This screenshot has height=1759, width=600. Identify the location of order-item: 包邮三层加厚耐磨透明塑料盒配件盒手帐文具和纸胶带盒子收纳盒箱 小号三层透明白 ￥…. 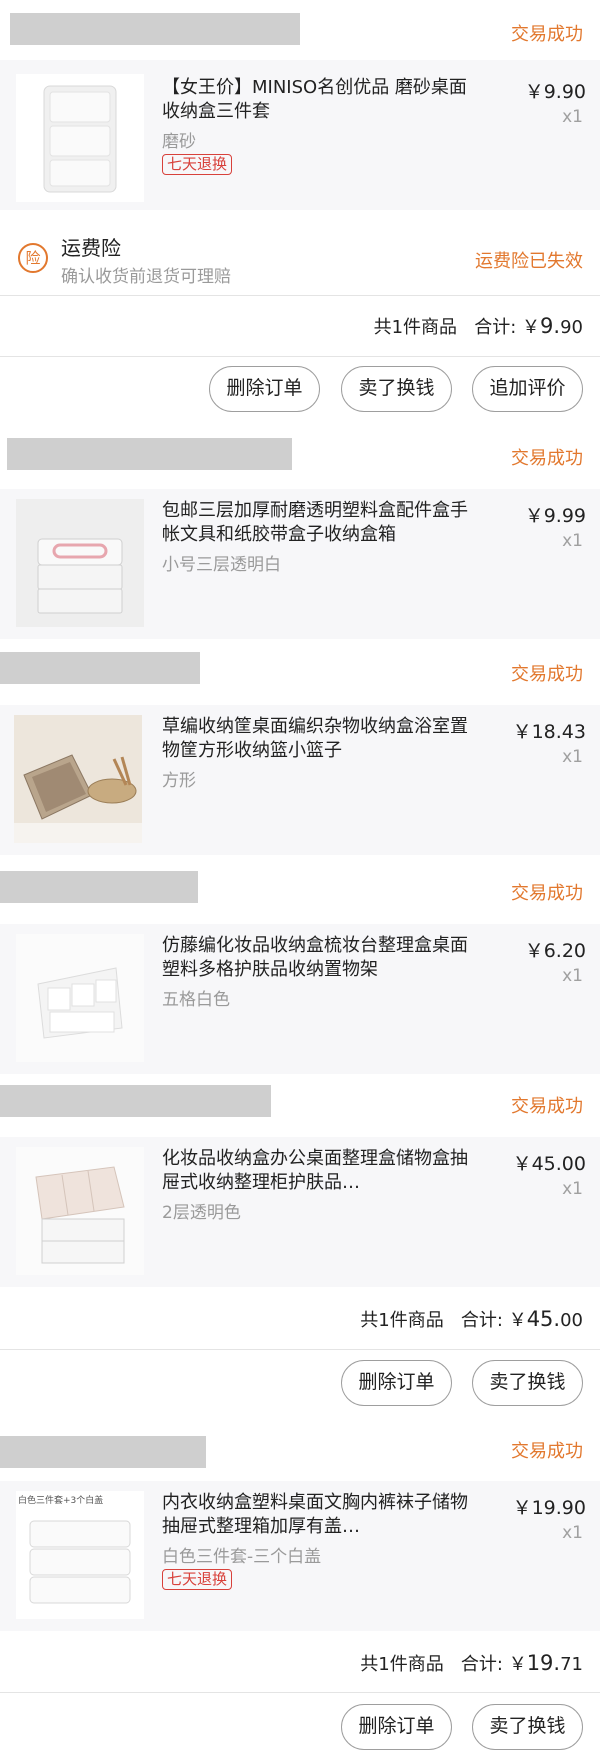
(300, 564).